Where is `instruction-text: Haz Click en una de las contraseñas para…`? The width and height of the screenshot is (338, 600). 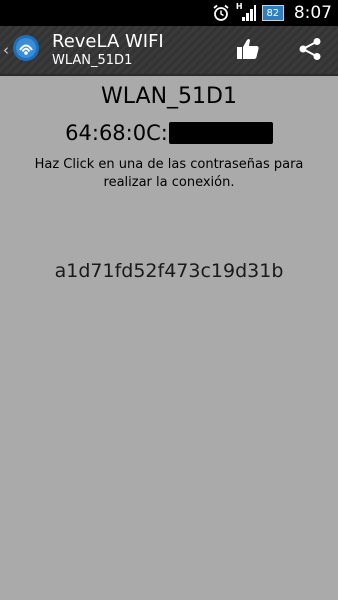 instruction-text: Haz Click en una de las contraseñas para… is located at coordinates (169, 173).